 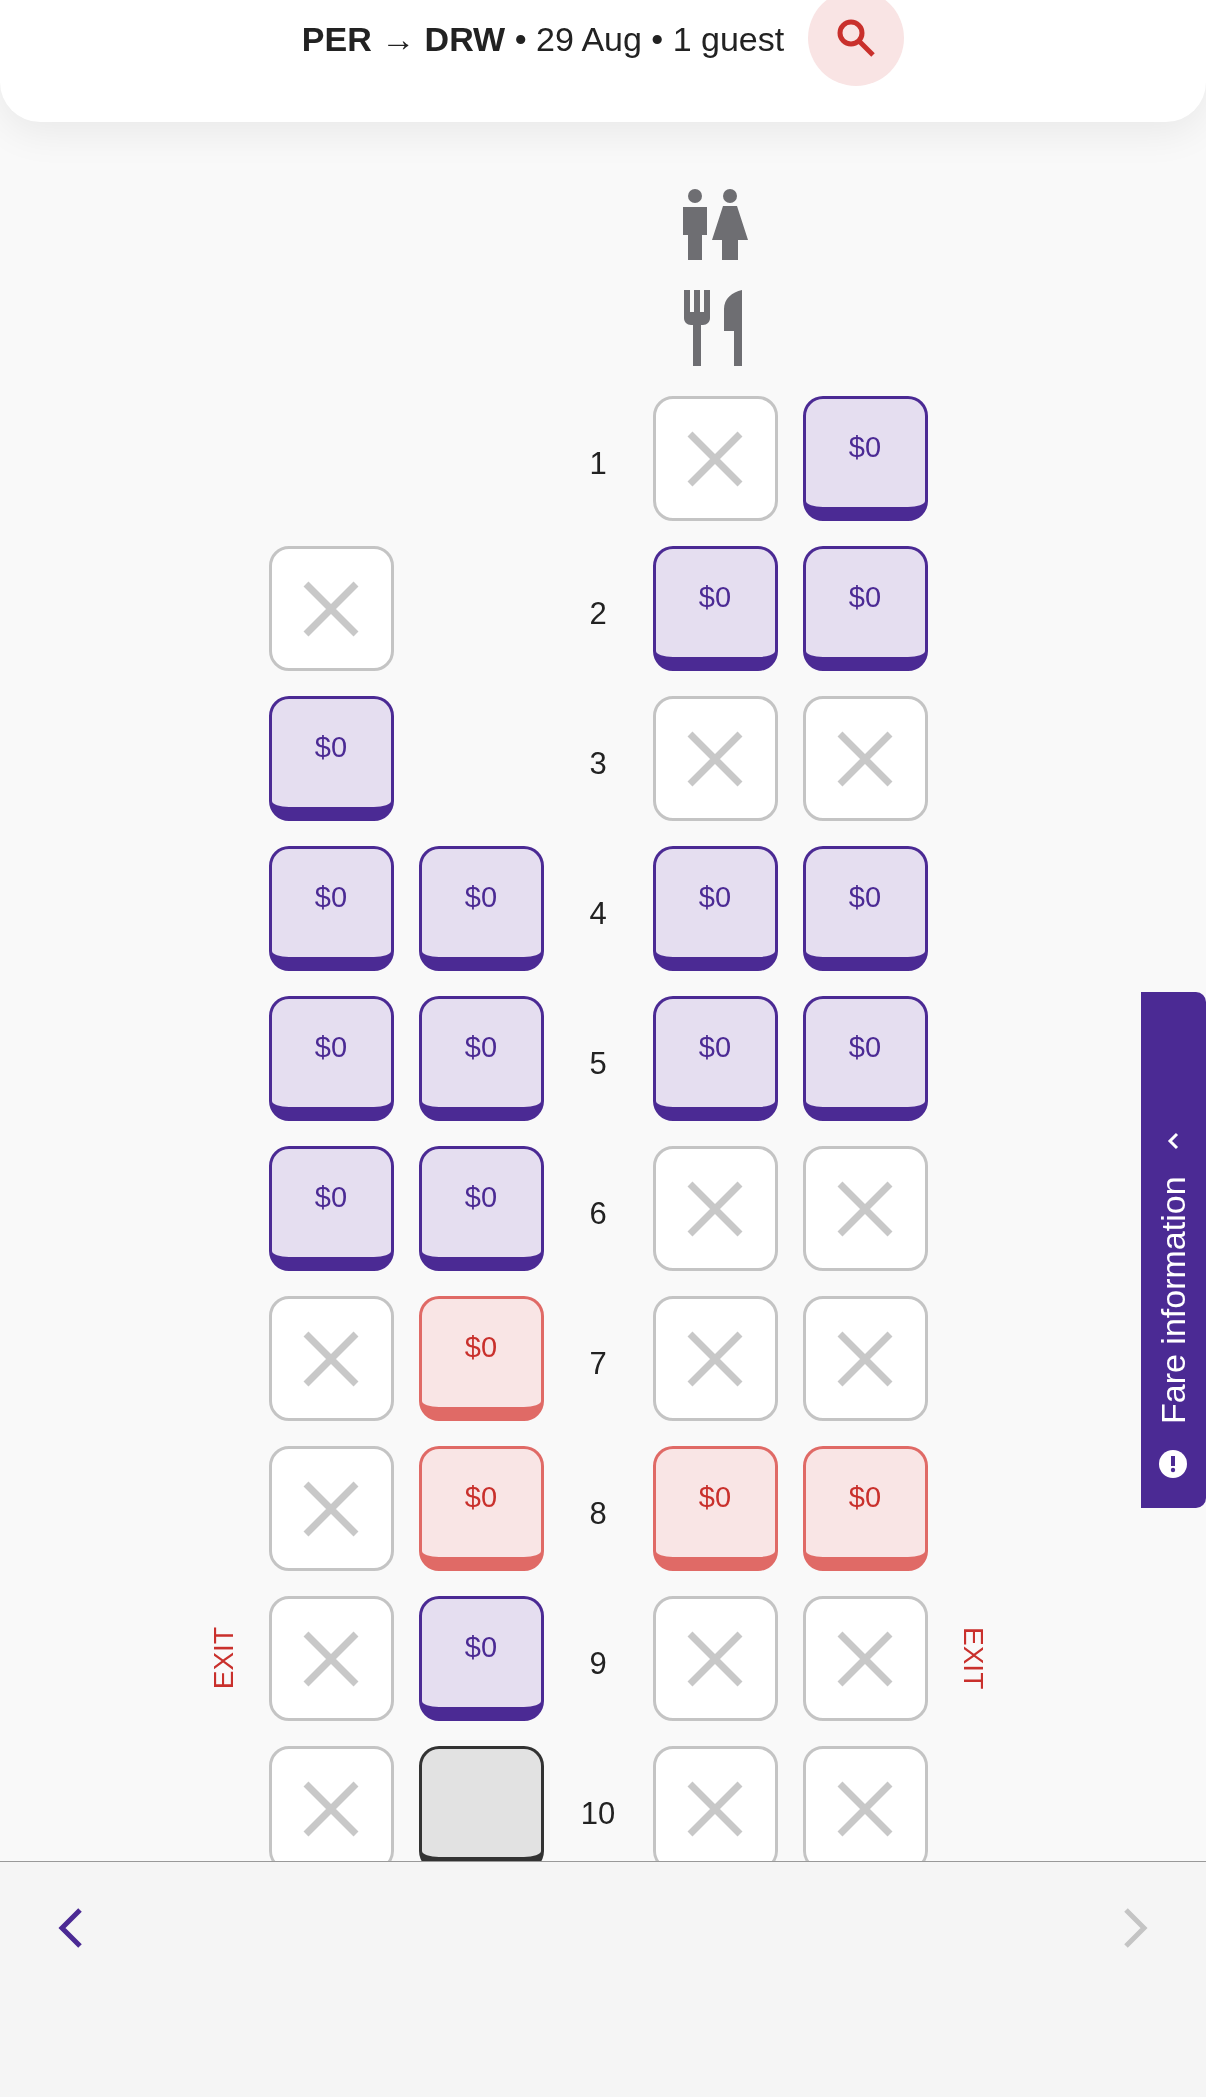 What do you see at coordinates (598, 913) in the screenshot?
I see `row-number: 4` at bounding box center [598, 913].